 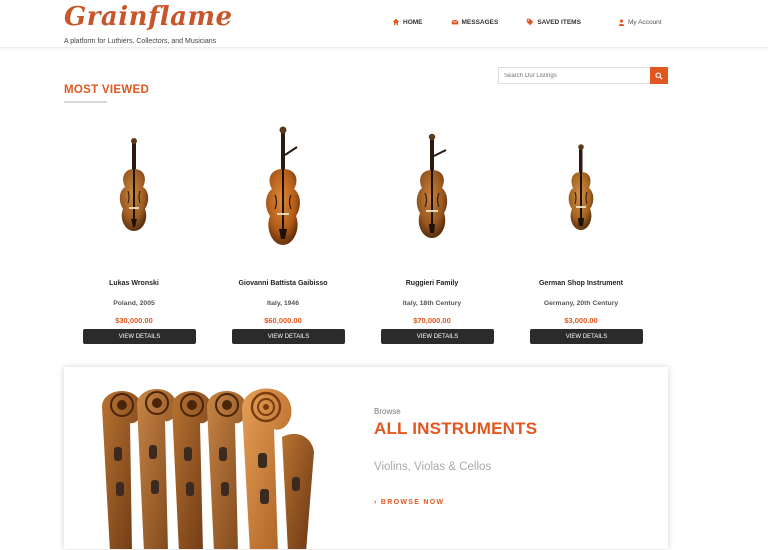 I want to click on listing-price: $70,000.00, so click(x=432, y=320).